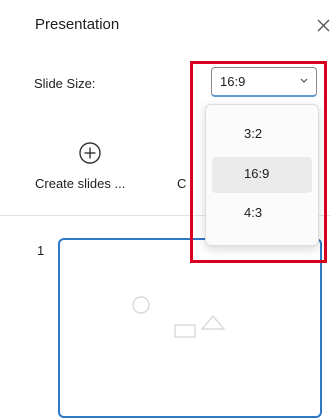 Image resolution: width=331 pixels, height=418 pixels. Describe the element at coordinates (323, 25) in the screenshot. I see `close-icon` at that location.